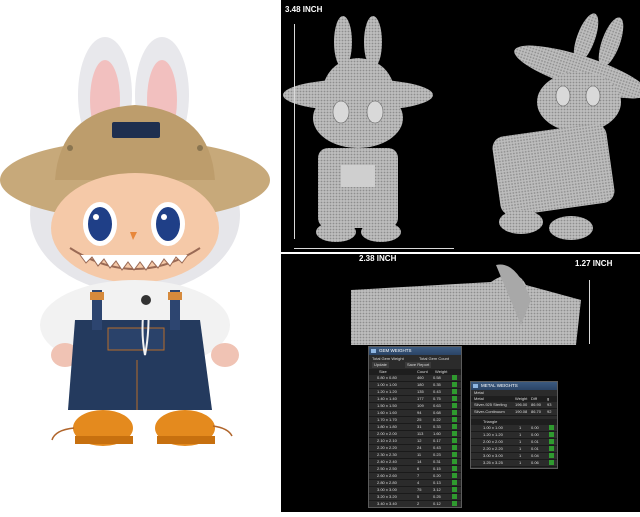  I want to click on gem-row: 3.20 x 3.20 5 0.25, so click(415, 497).